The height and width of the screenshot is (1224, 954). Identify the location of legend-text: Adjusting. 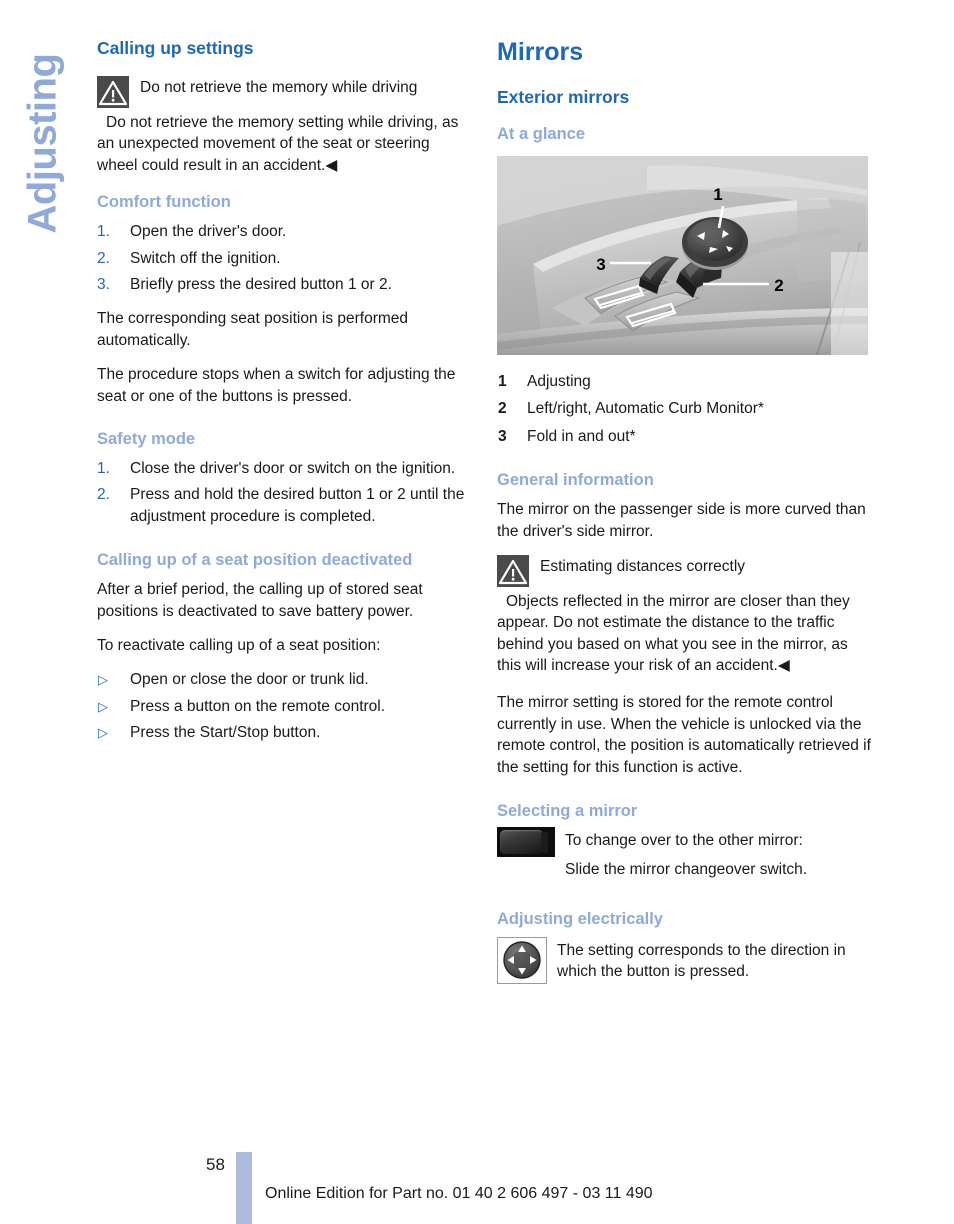
(559, 381).